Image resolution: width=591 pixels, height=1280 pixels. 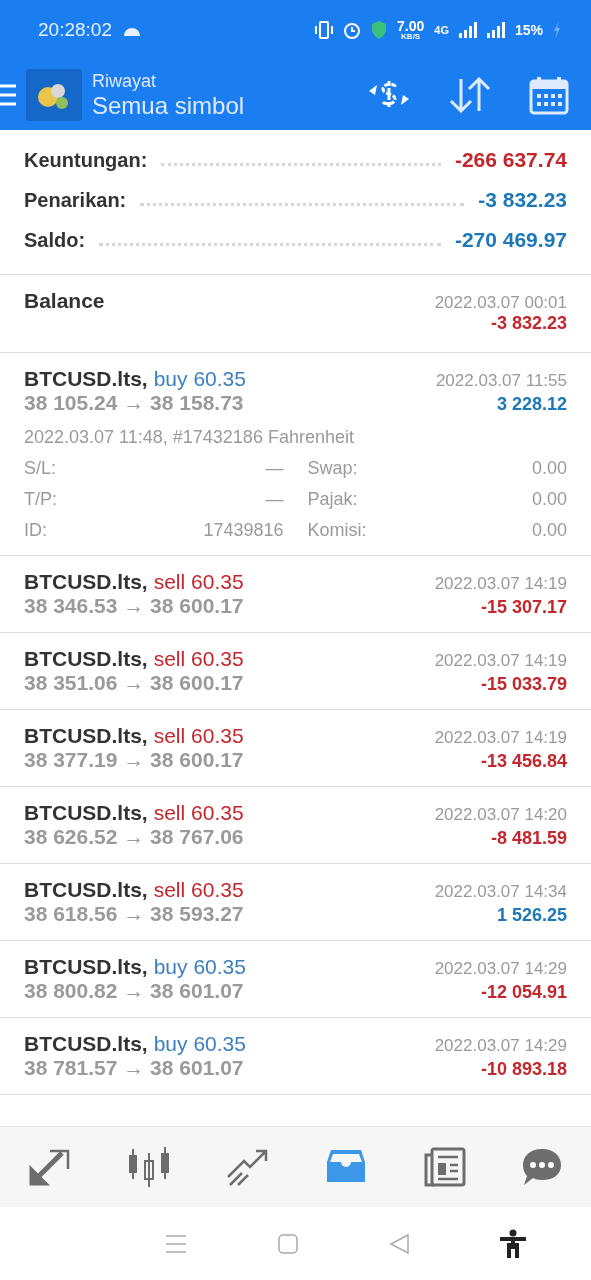 I want to click on screen-title: Riwayat, so click(x=125, y=81).